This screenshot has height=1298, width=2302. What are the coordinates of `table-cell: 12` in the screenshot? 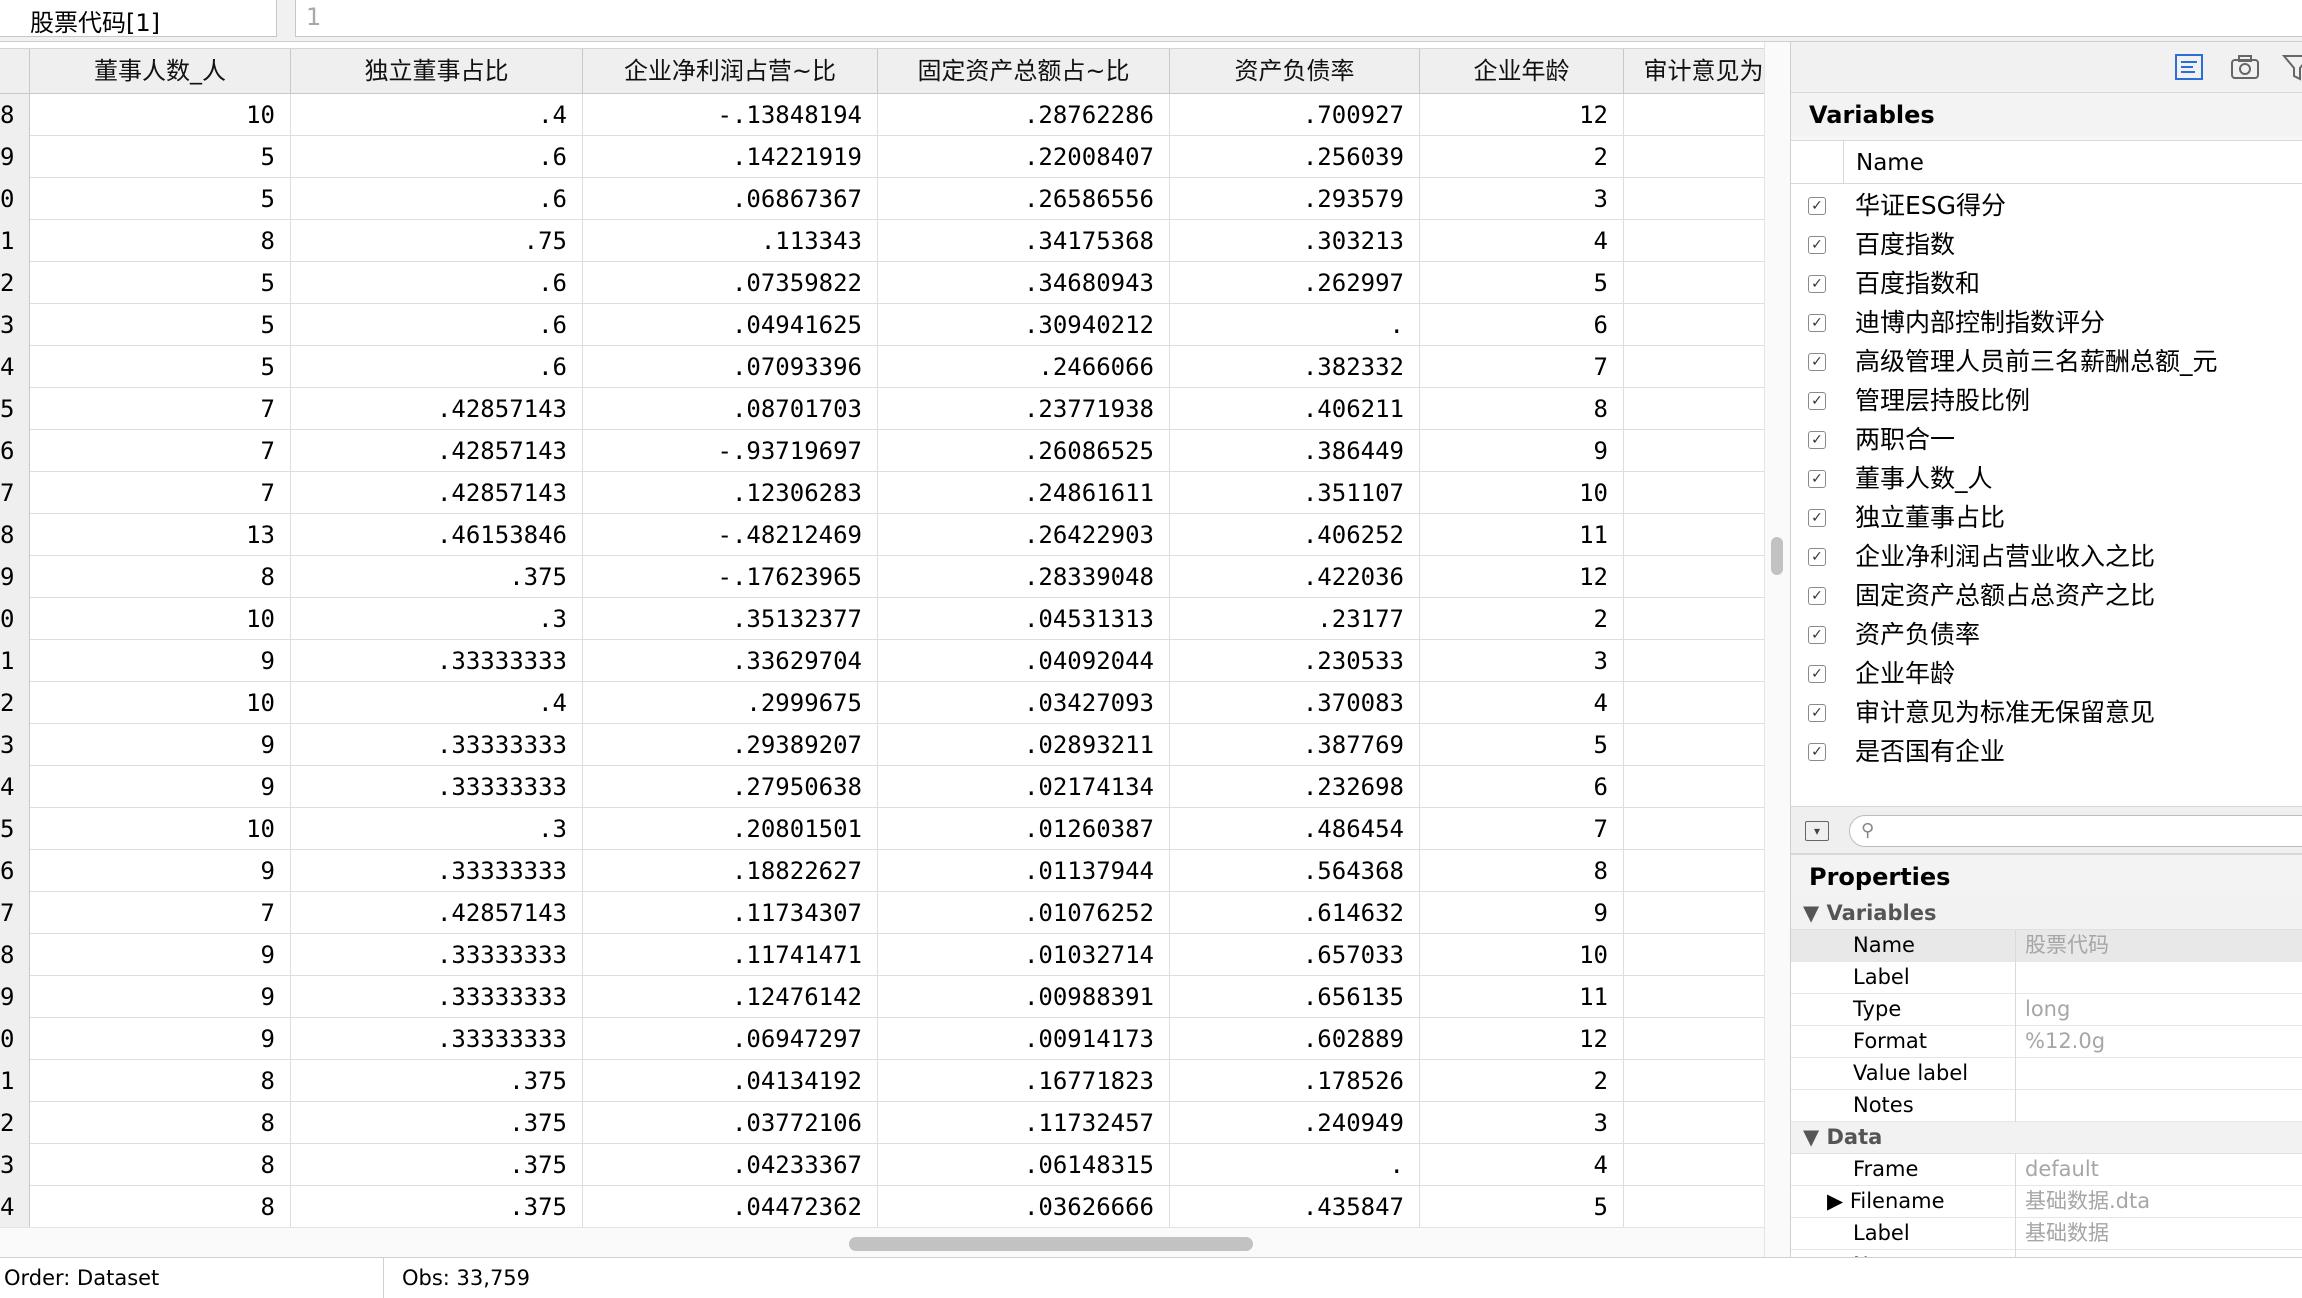 It's located at (1522, 577).